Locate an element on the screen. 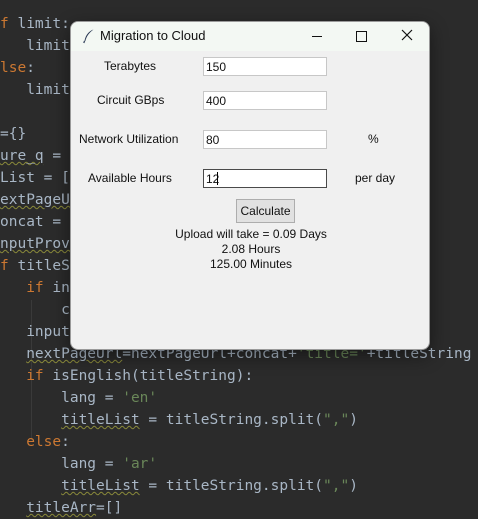  title-bar: Migration to Cloud is located at coordinates (250, 36).